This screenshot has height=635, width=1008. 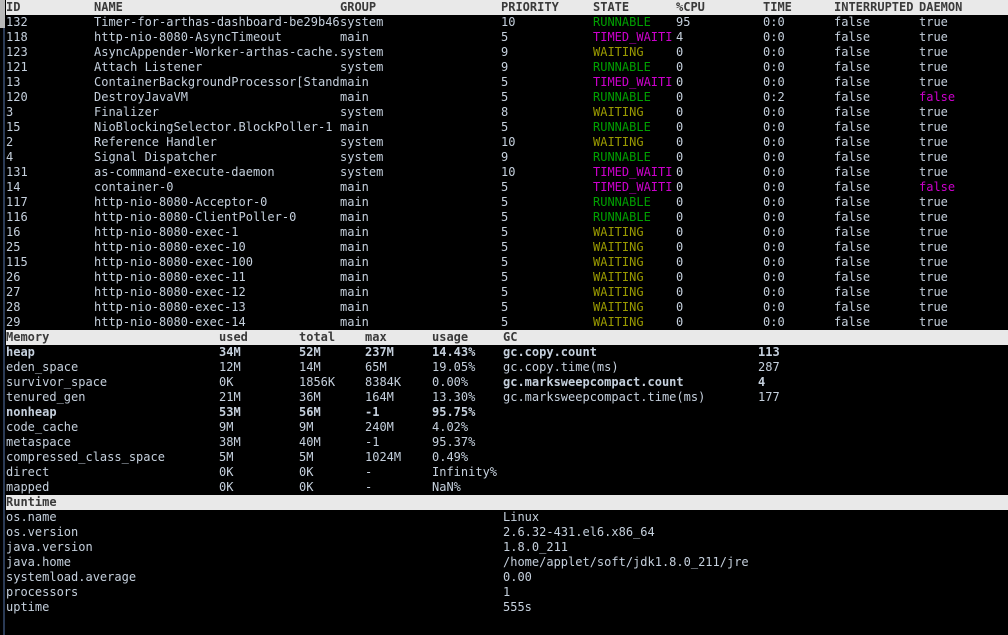 What do you see at coordinates (13, 277) in the screenshot?
I see `thread-id: 26` at bounding box center [13, 277].